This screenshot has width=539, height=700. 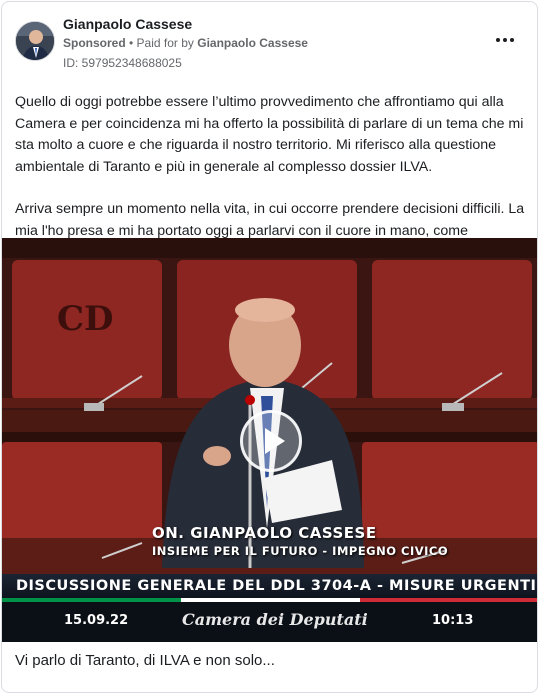 I want to click on more-options-button, so click(x=505, y=40).